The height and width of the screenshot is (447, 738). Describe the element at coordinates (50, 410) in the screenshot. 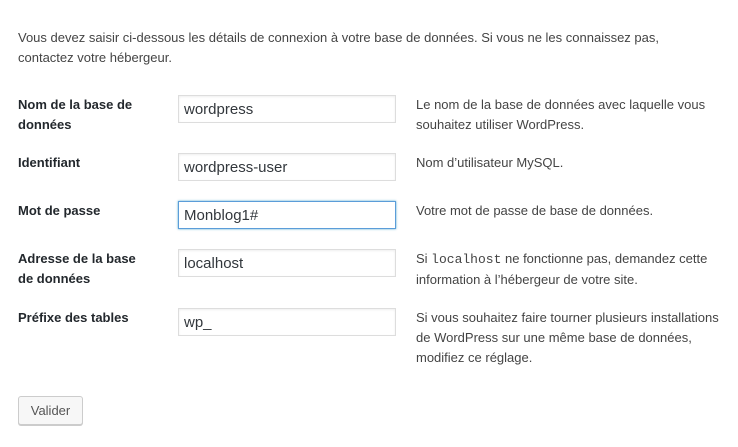

I see `submit-button: Valider` at that location.